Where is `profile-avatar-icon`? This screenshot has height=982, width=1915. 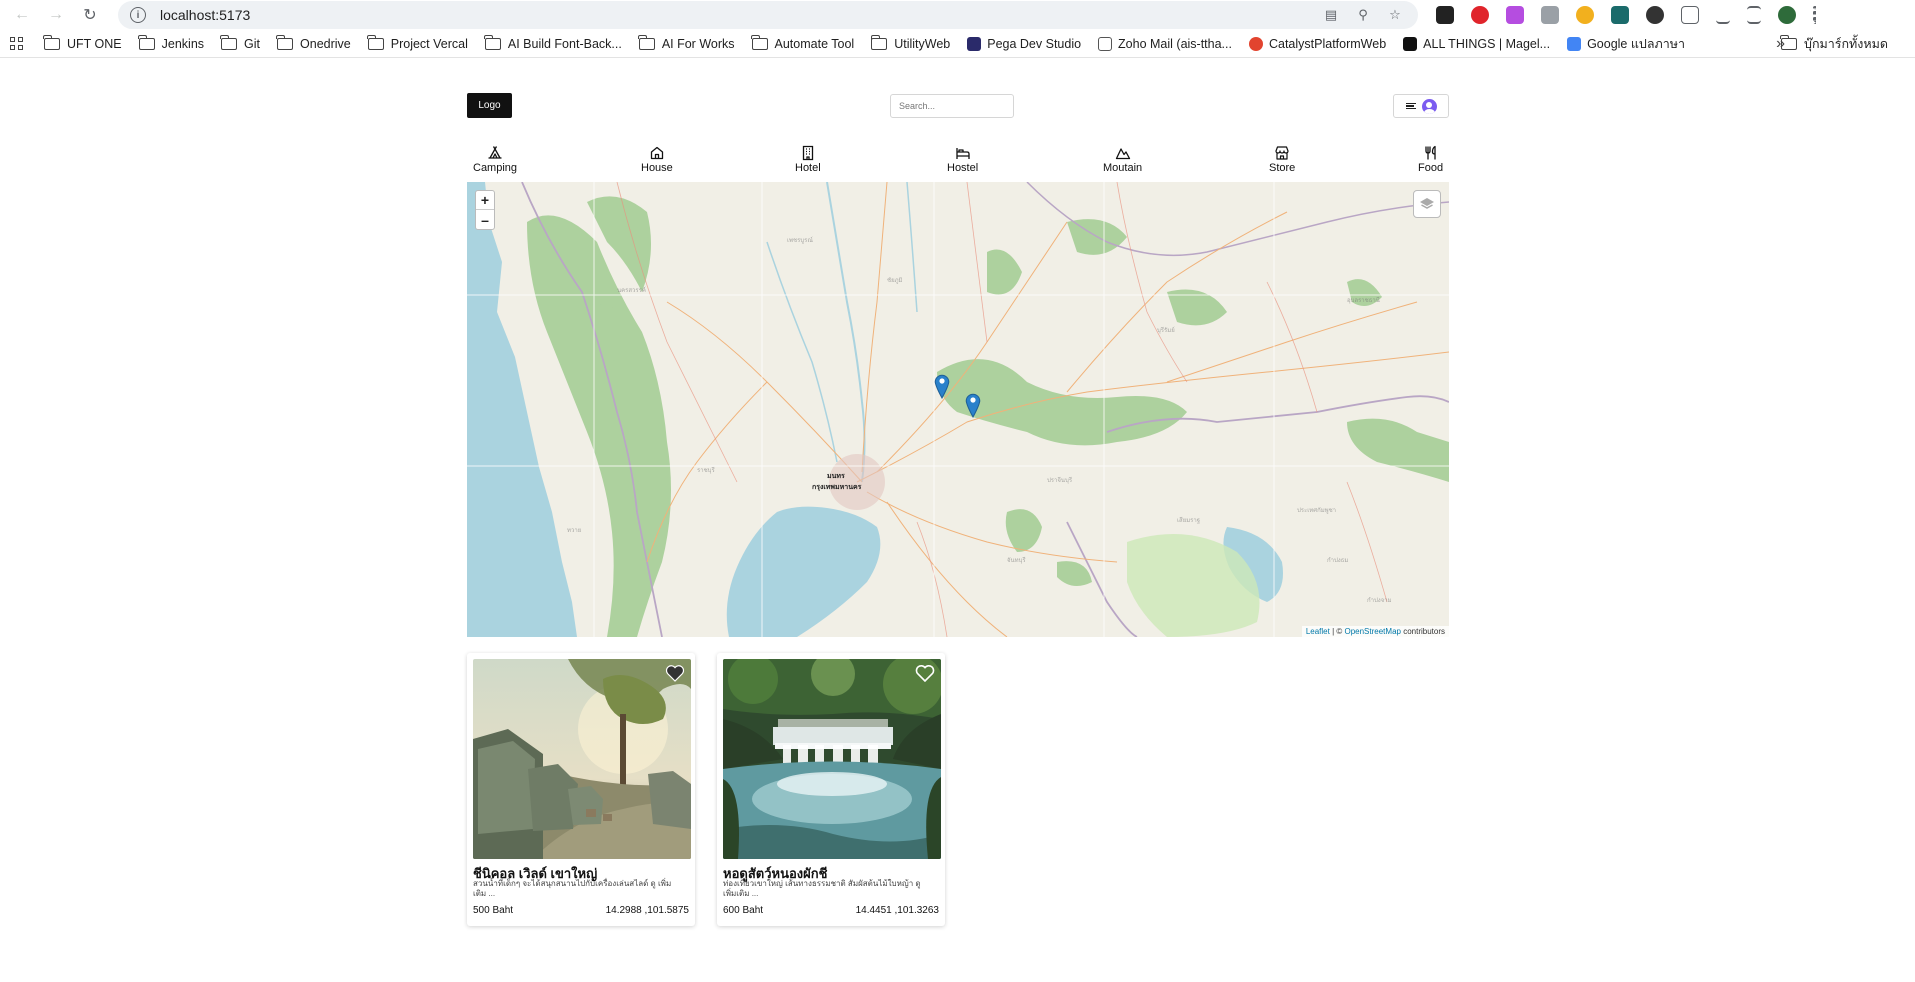 profile-avatar-icon is located at coordinates (1787, 15).